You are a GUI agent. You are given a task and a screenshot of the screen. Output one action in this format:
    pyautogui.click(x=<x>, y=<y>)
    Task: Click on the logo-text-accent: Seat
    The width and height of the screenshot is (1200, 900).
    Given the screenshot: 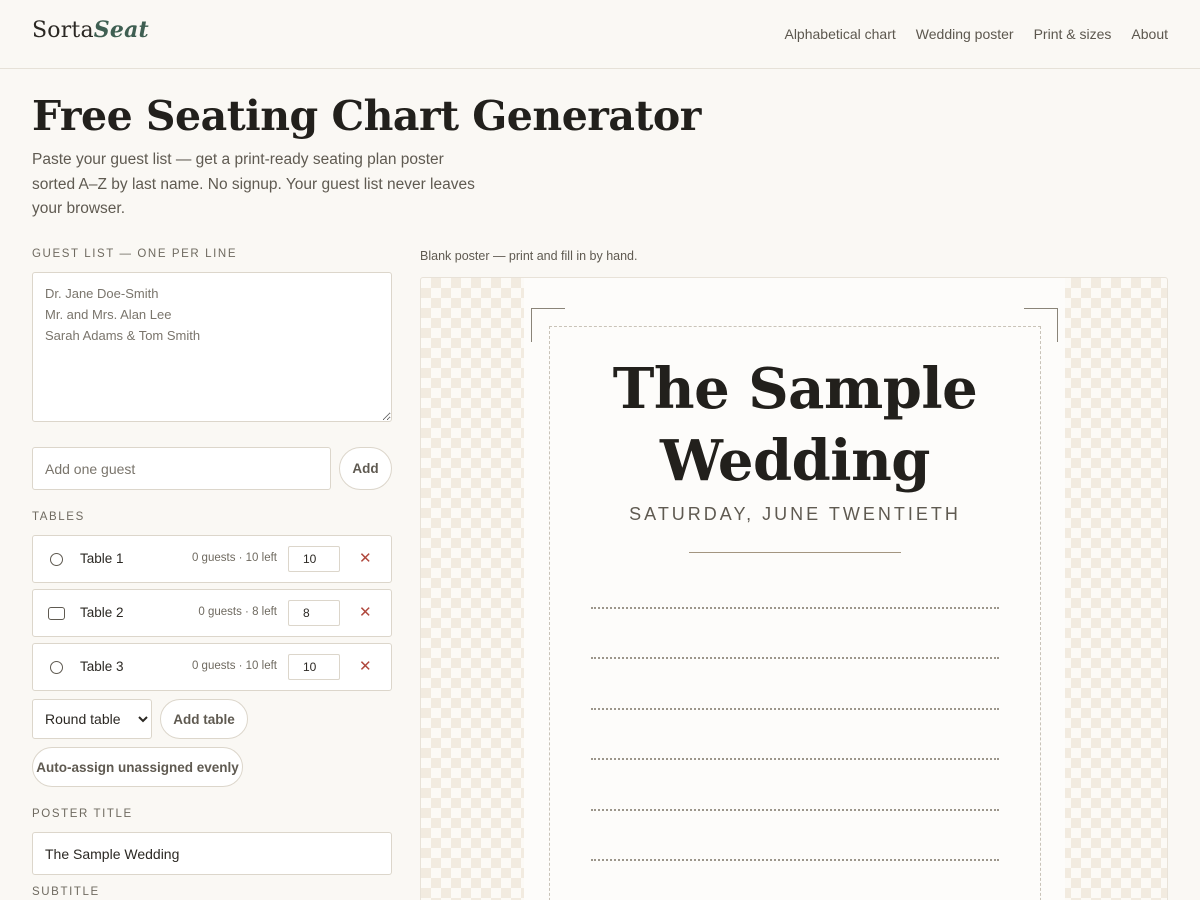 What is the action you would take?
    pyautogui.click(x=121, y=30)
    